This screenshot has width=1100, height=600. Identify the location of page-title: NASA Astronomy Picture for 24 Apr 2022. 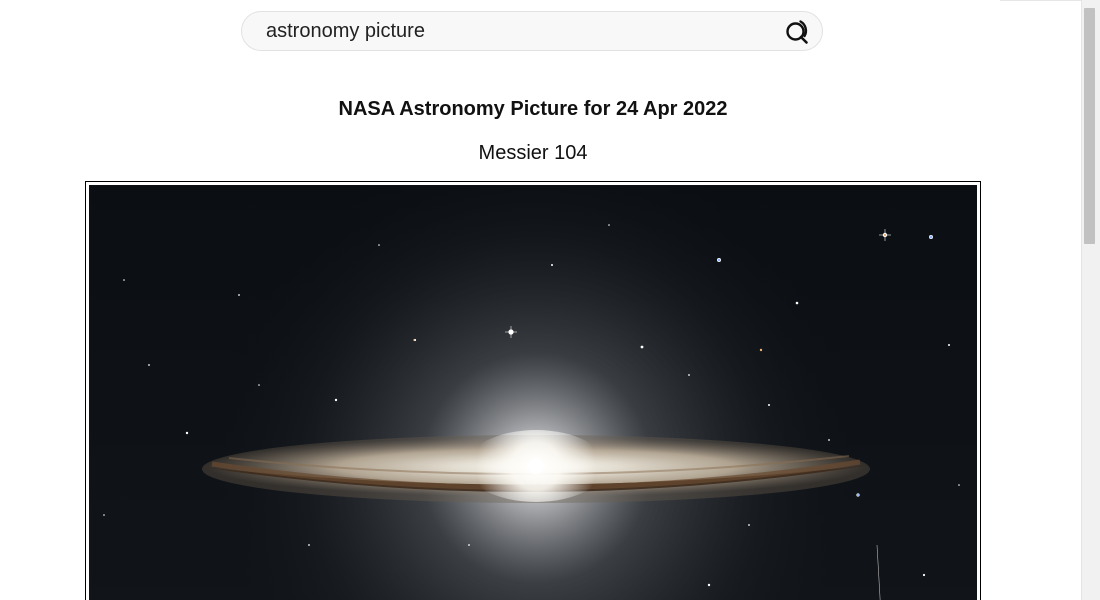
(533, 109).